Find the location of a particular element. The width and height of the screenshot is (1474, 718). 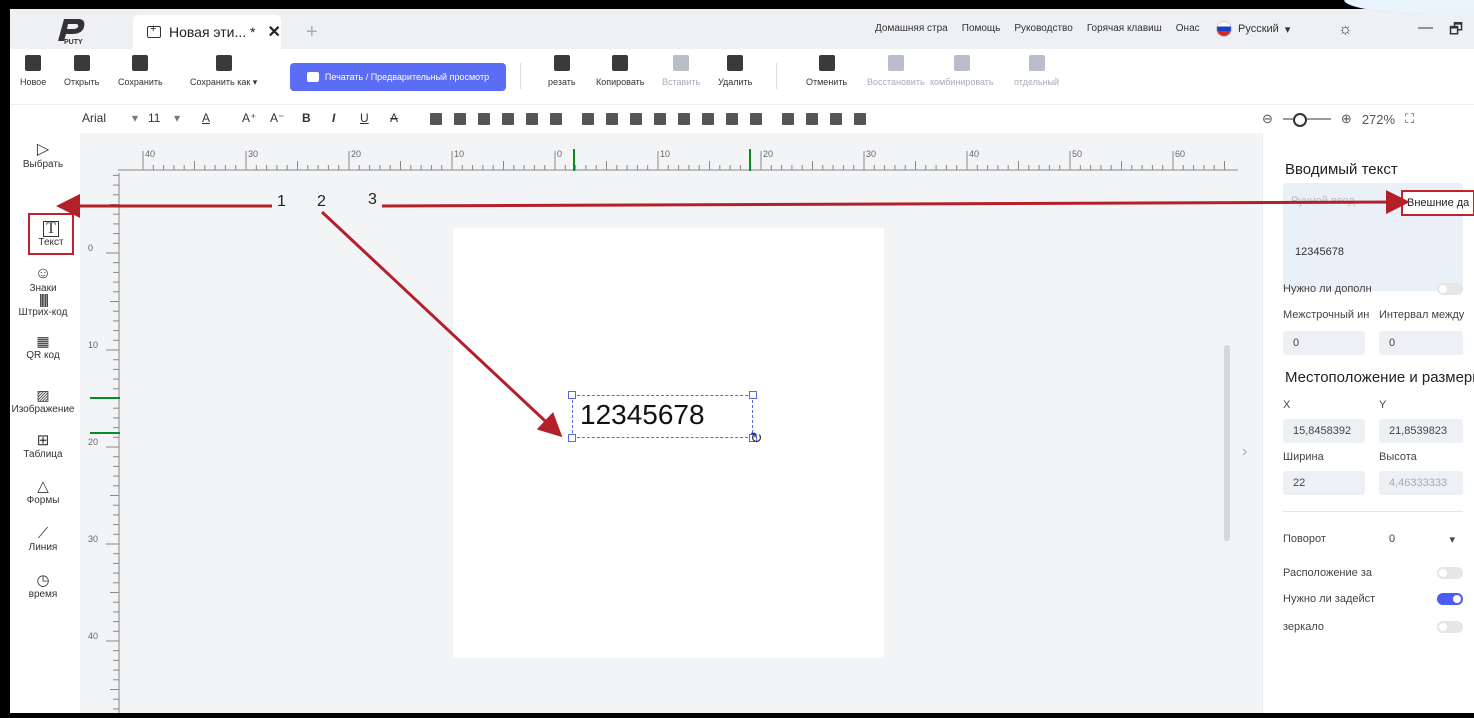

new-tab-button: + is located at coordinates (312, 32).